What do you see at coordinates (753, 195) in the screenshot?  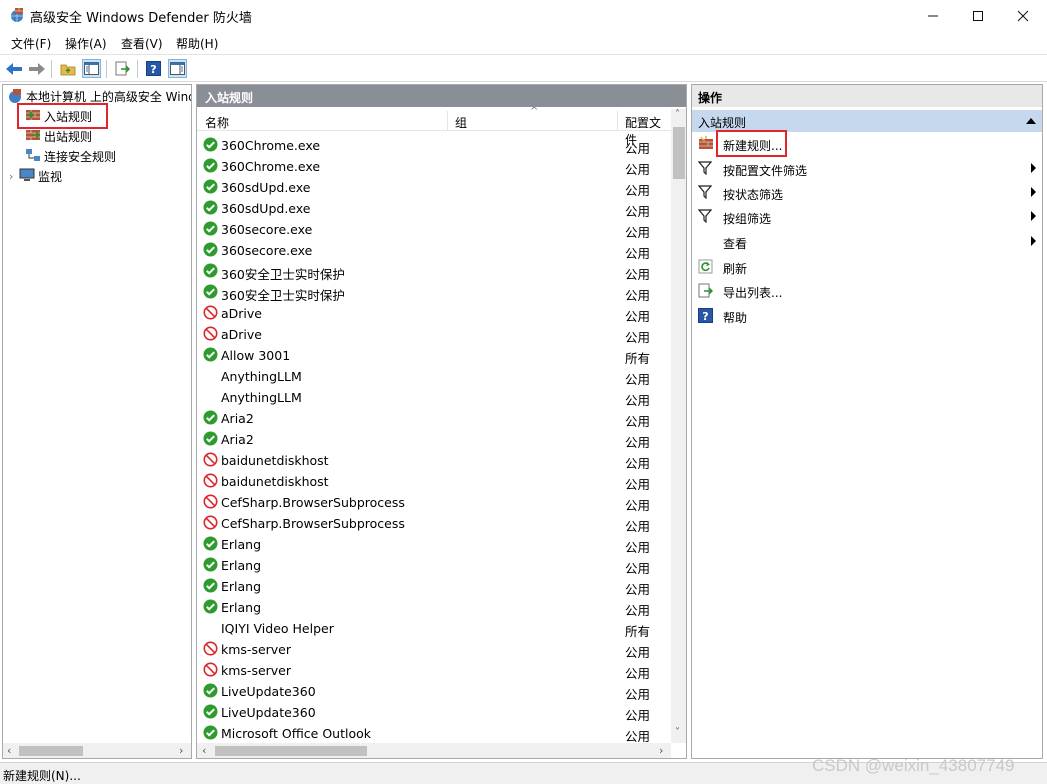 I see `action-label: 按状态筛选` at bounding box center [753, 195].